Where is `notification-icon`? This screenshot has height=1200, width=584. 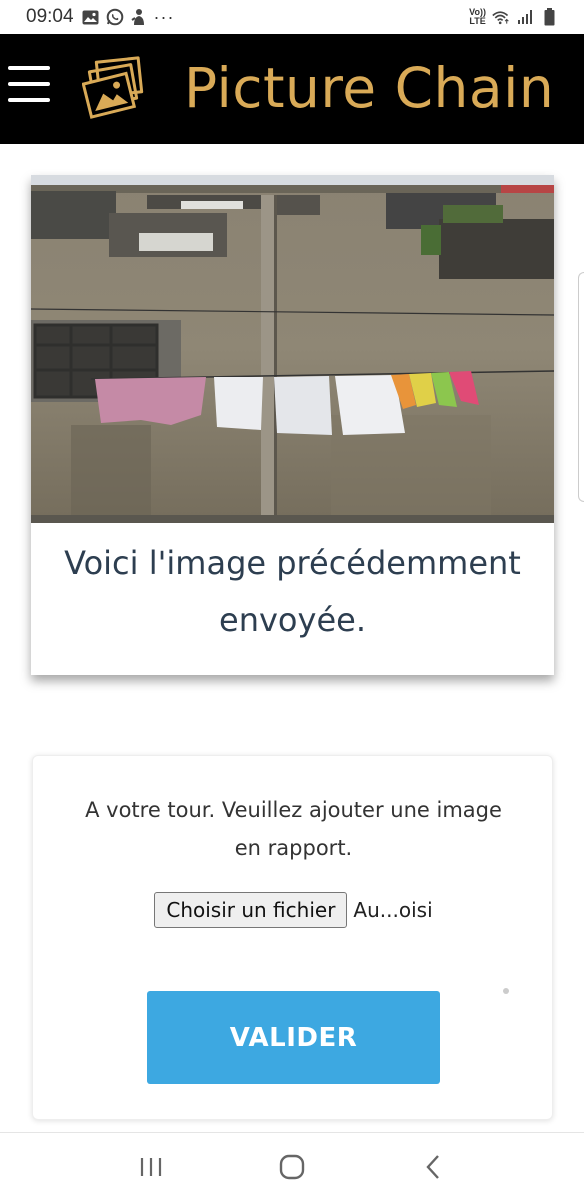 notification-icon is located at coordinates (139, 17).